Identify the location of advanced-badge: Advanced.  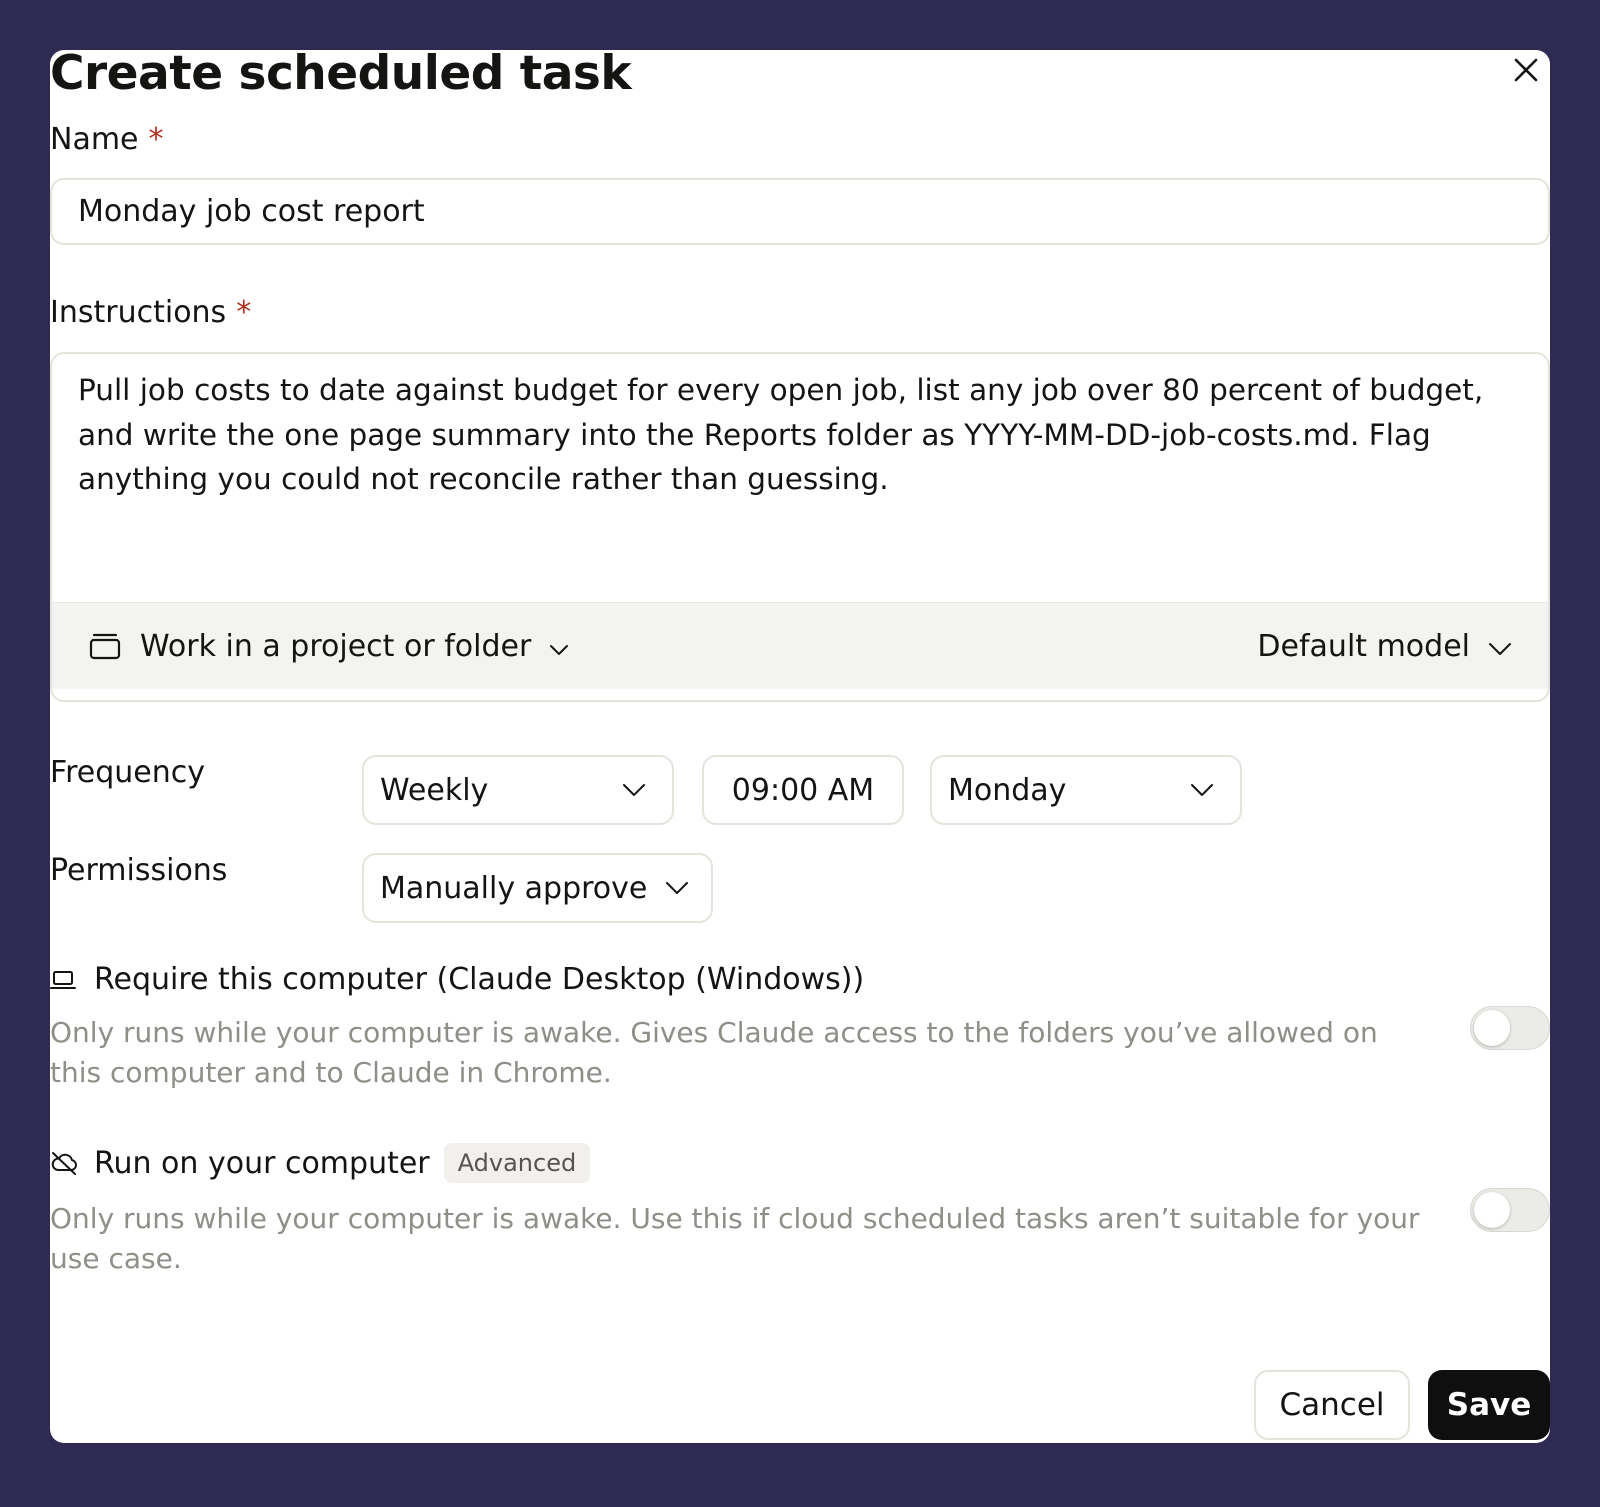
(517, 1163).